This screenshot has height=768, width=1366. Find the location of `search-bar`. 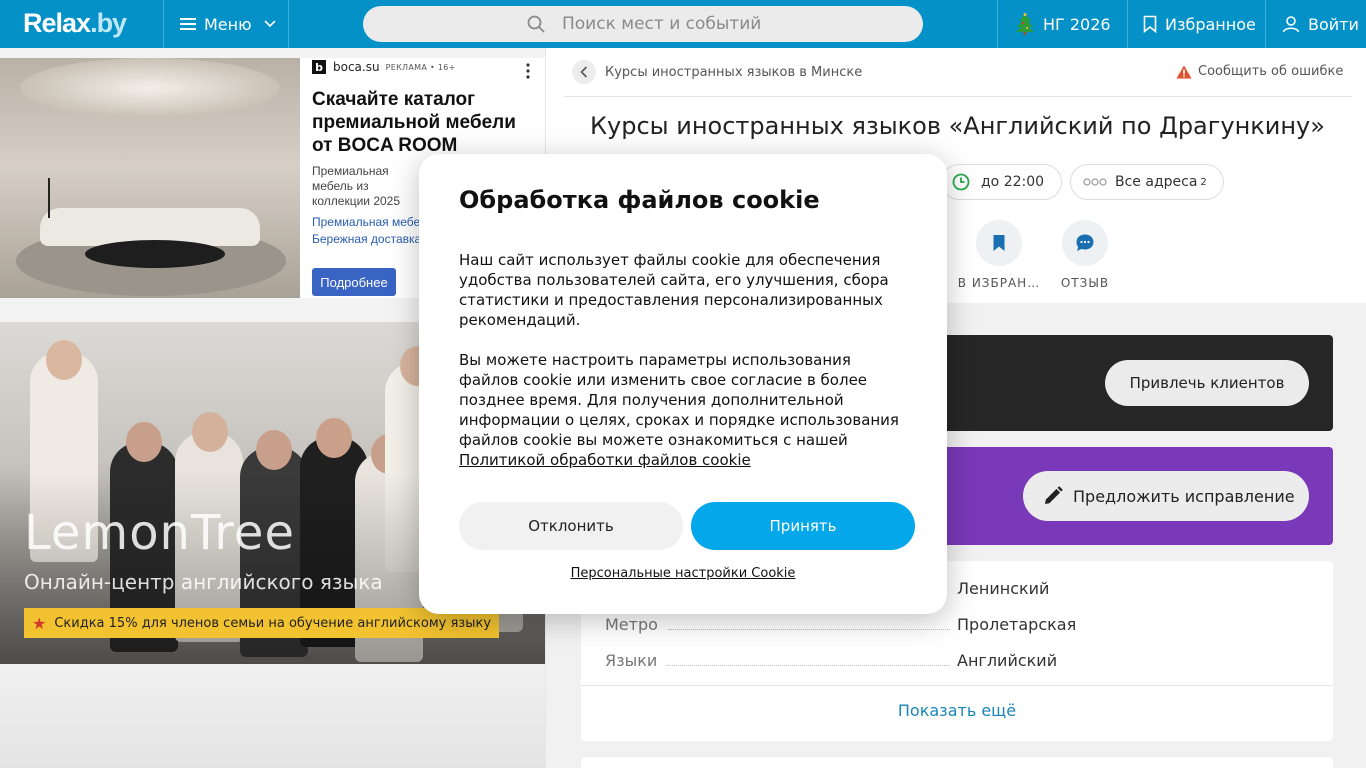

search-bar is located at coordinates (643, 24).